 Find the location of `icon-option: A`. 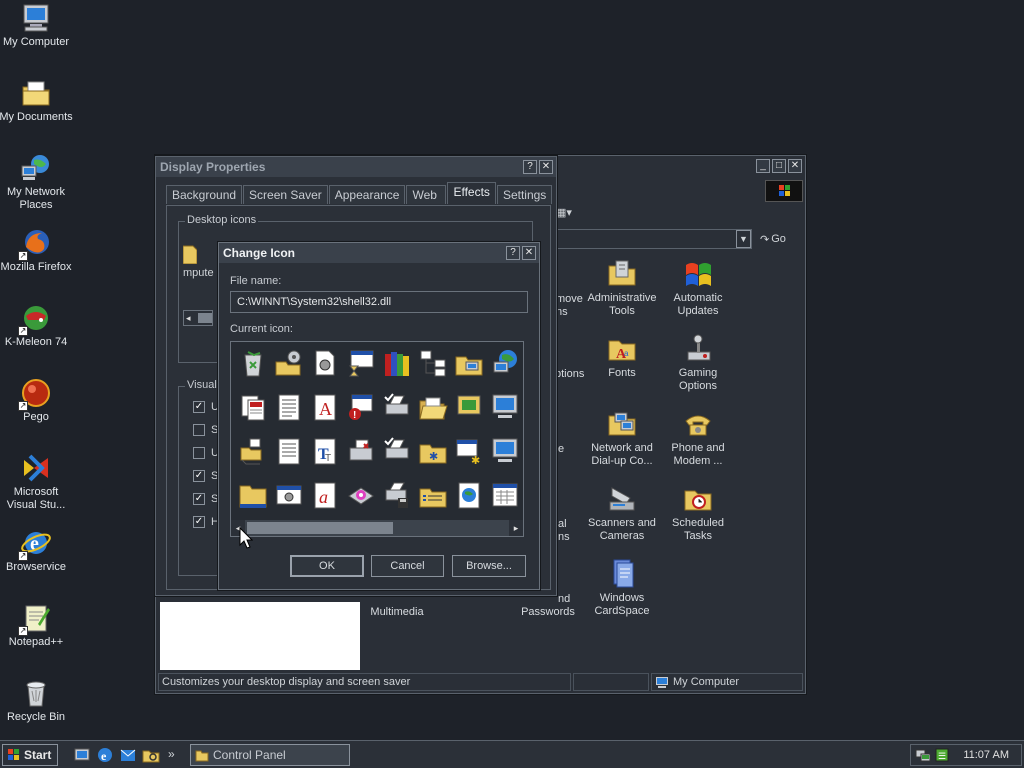

icon-option: A is located at coordinates (325, 414).